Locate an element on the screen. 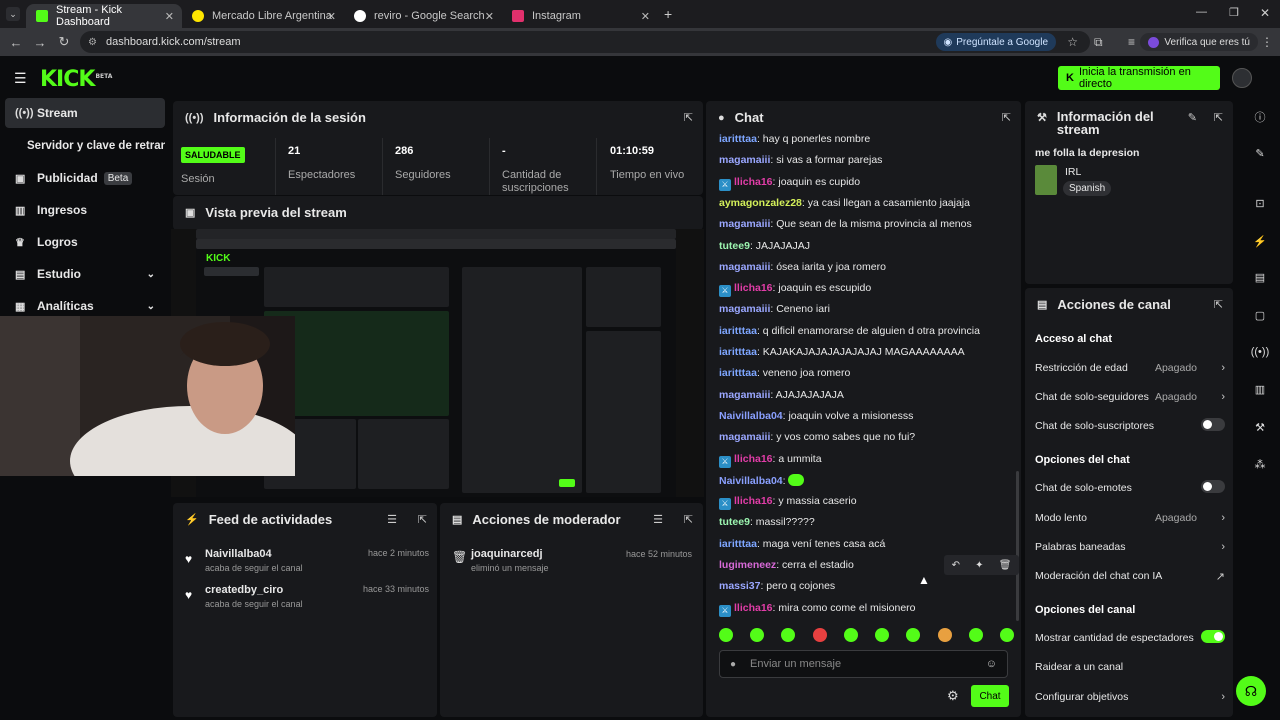  chat-message: tutee9: JAJAJAJAJ is located at coordinates (864, 246).